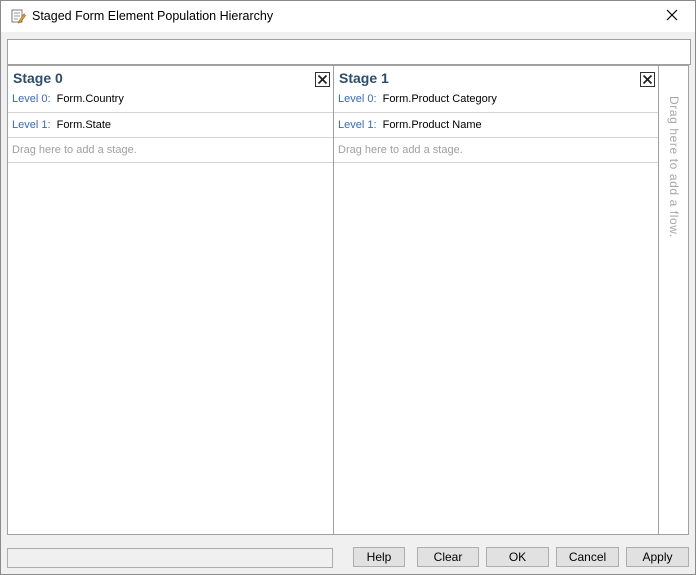 Image resolution: width=696 pixels, height=575 pixels. What do you see at coordinates (674, 167) in the screenshot?
I see `flow-drag-hint: Drag here to add a flow.` at bounding box center [674, 167].